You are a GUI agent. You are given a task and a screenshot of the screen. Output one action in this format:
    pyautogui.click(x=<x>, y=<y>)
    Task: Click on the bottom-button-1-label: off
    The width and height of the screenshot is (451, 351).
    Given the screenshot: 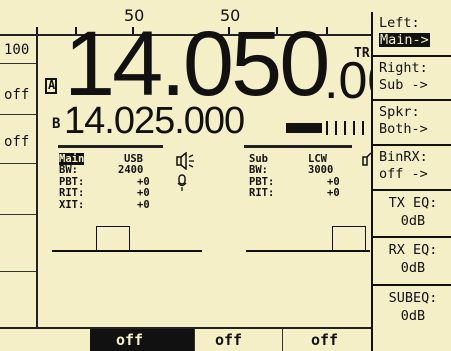 What is the action you would take?
    pyautogui.click(x=130, y=340)
    